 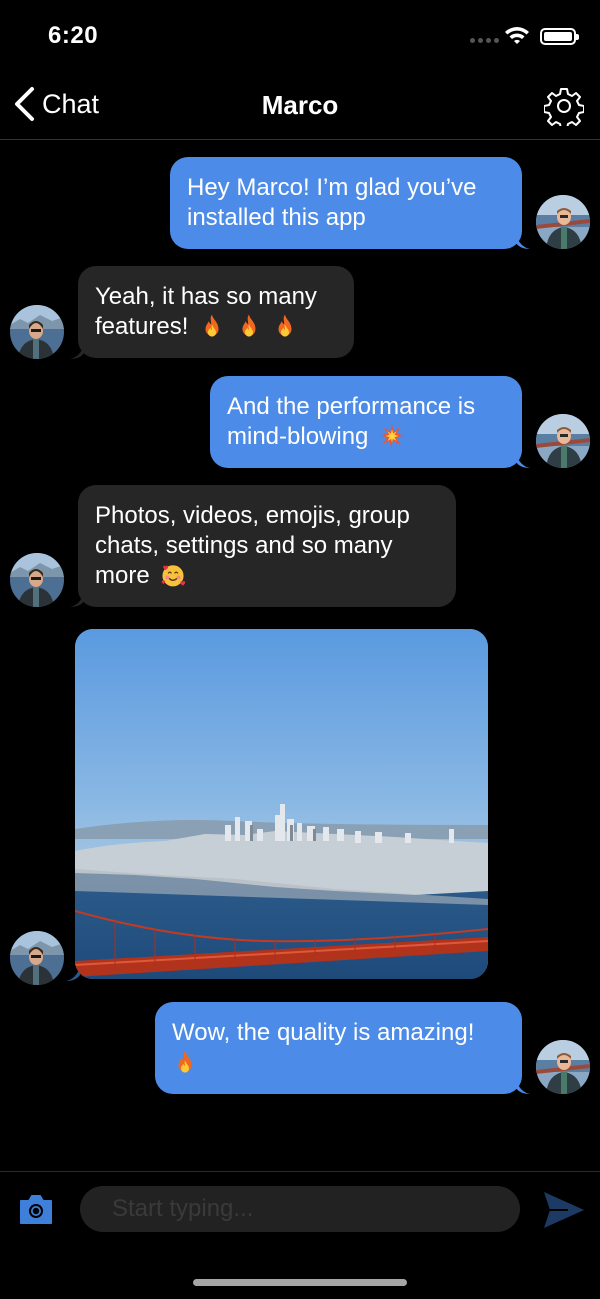 What do you see at coordinates (300, 1282) in the screenshot?
I see `home-indicator` at bounding box center [300, 1282].